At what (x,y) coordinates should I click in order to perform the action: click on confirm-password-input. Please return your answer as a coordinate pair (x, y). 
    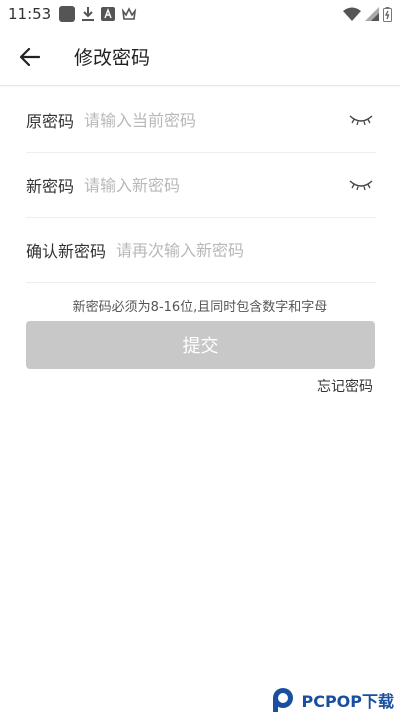
    Looking at the image, I should click on (246, 250).